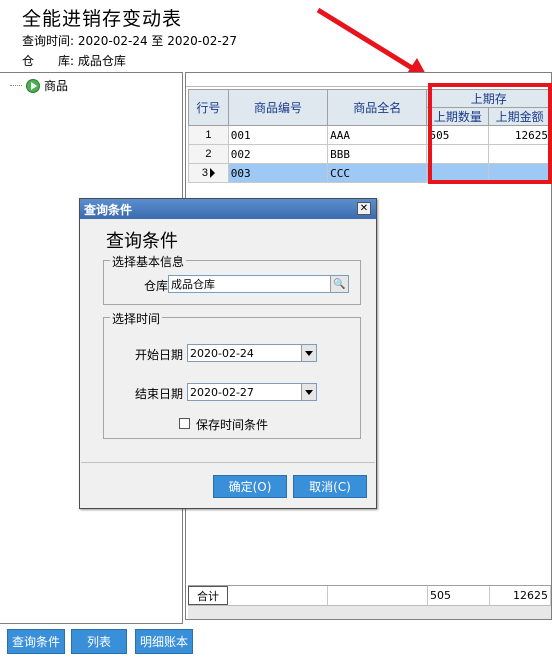 The height and width of the screenshot is (659, 552). Describe the element at coordinates (364, 208) in the screenshot. I see `close-icon: ✕` at that location.